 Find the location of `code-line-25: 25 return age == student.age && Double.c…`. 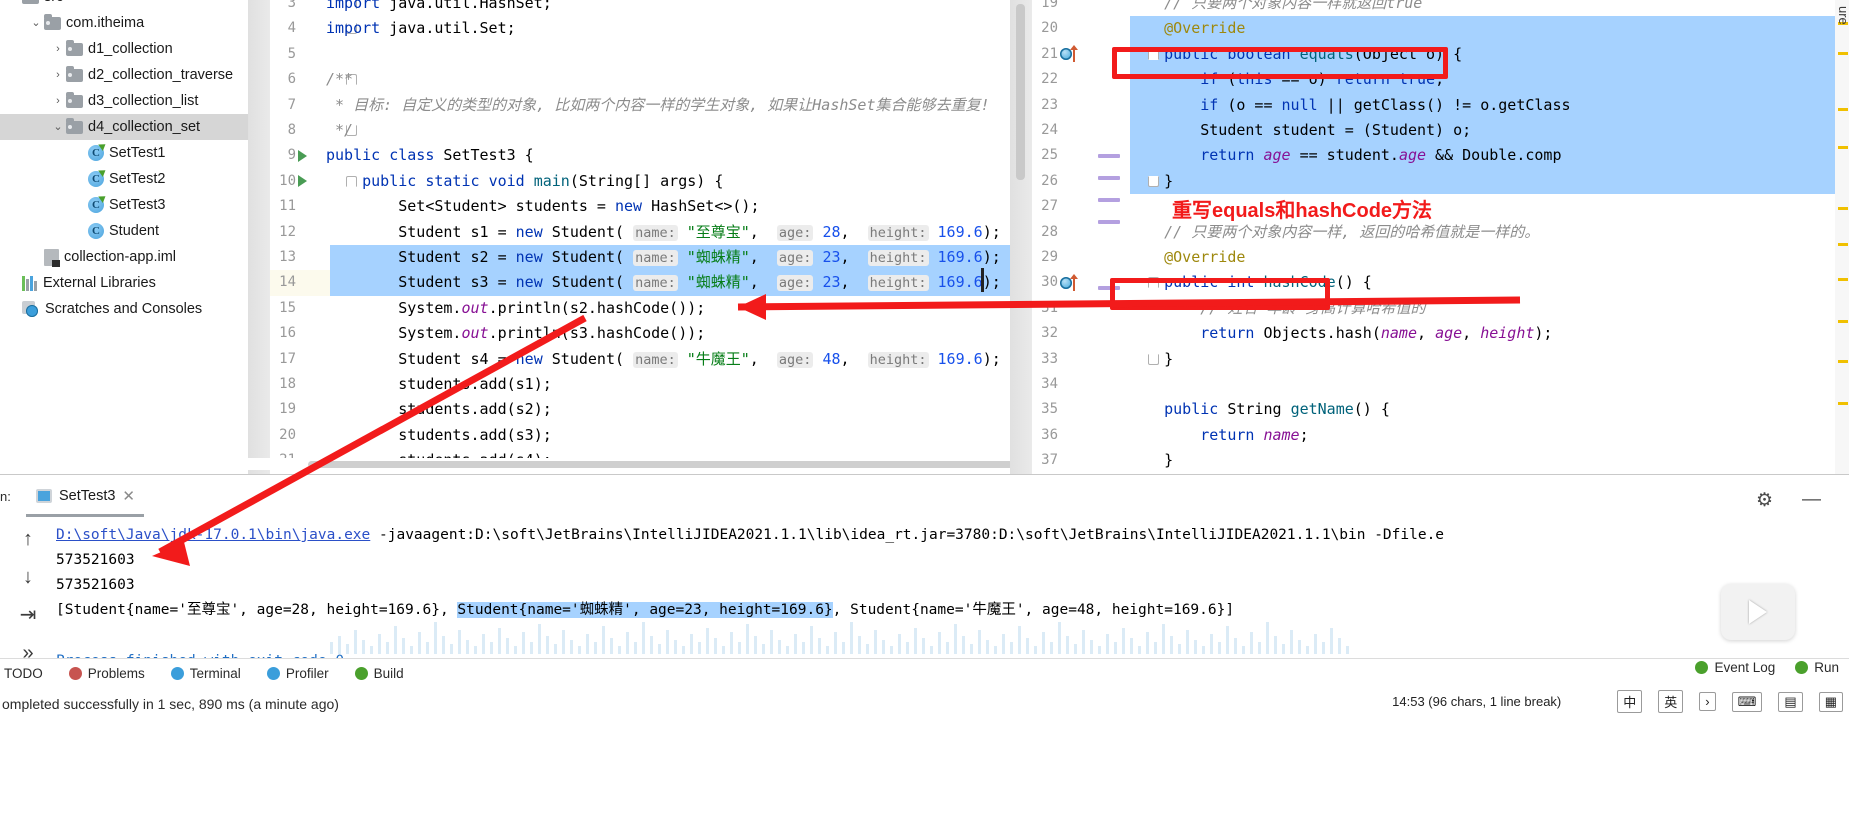

code-line-25: 25 return age == student.age && Double.c… is located at coordinates (1429, 156).